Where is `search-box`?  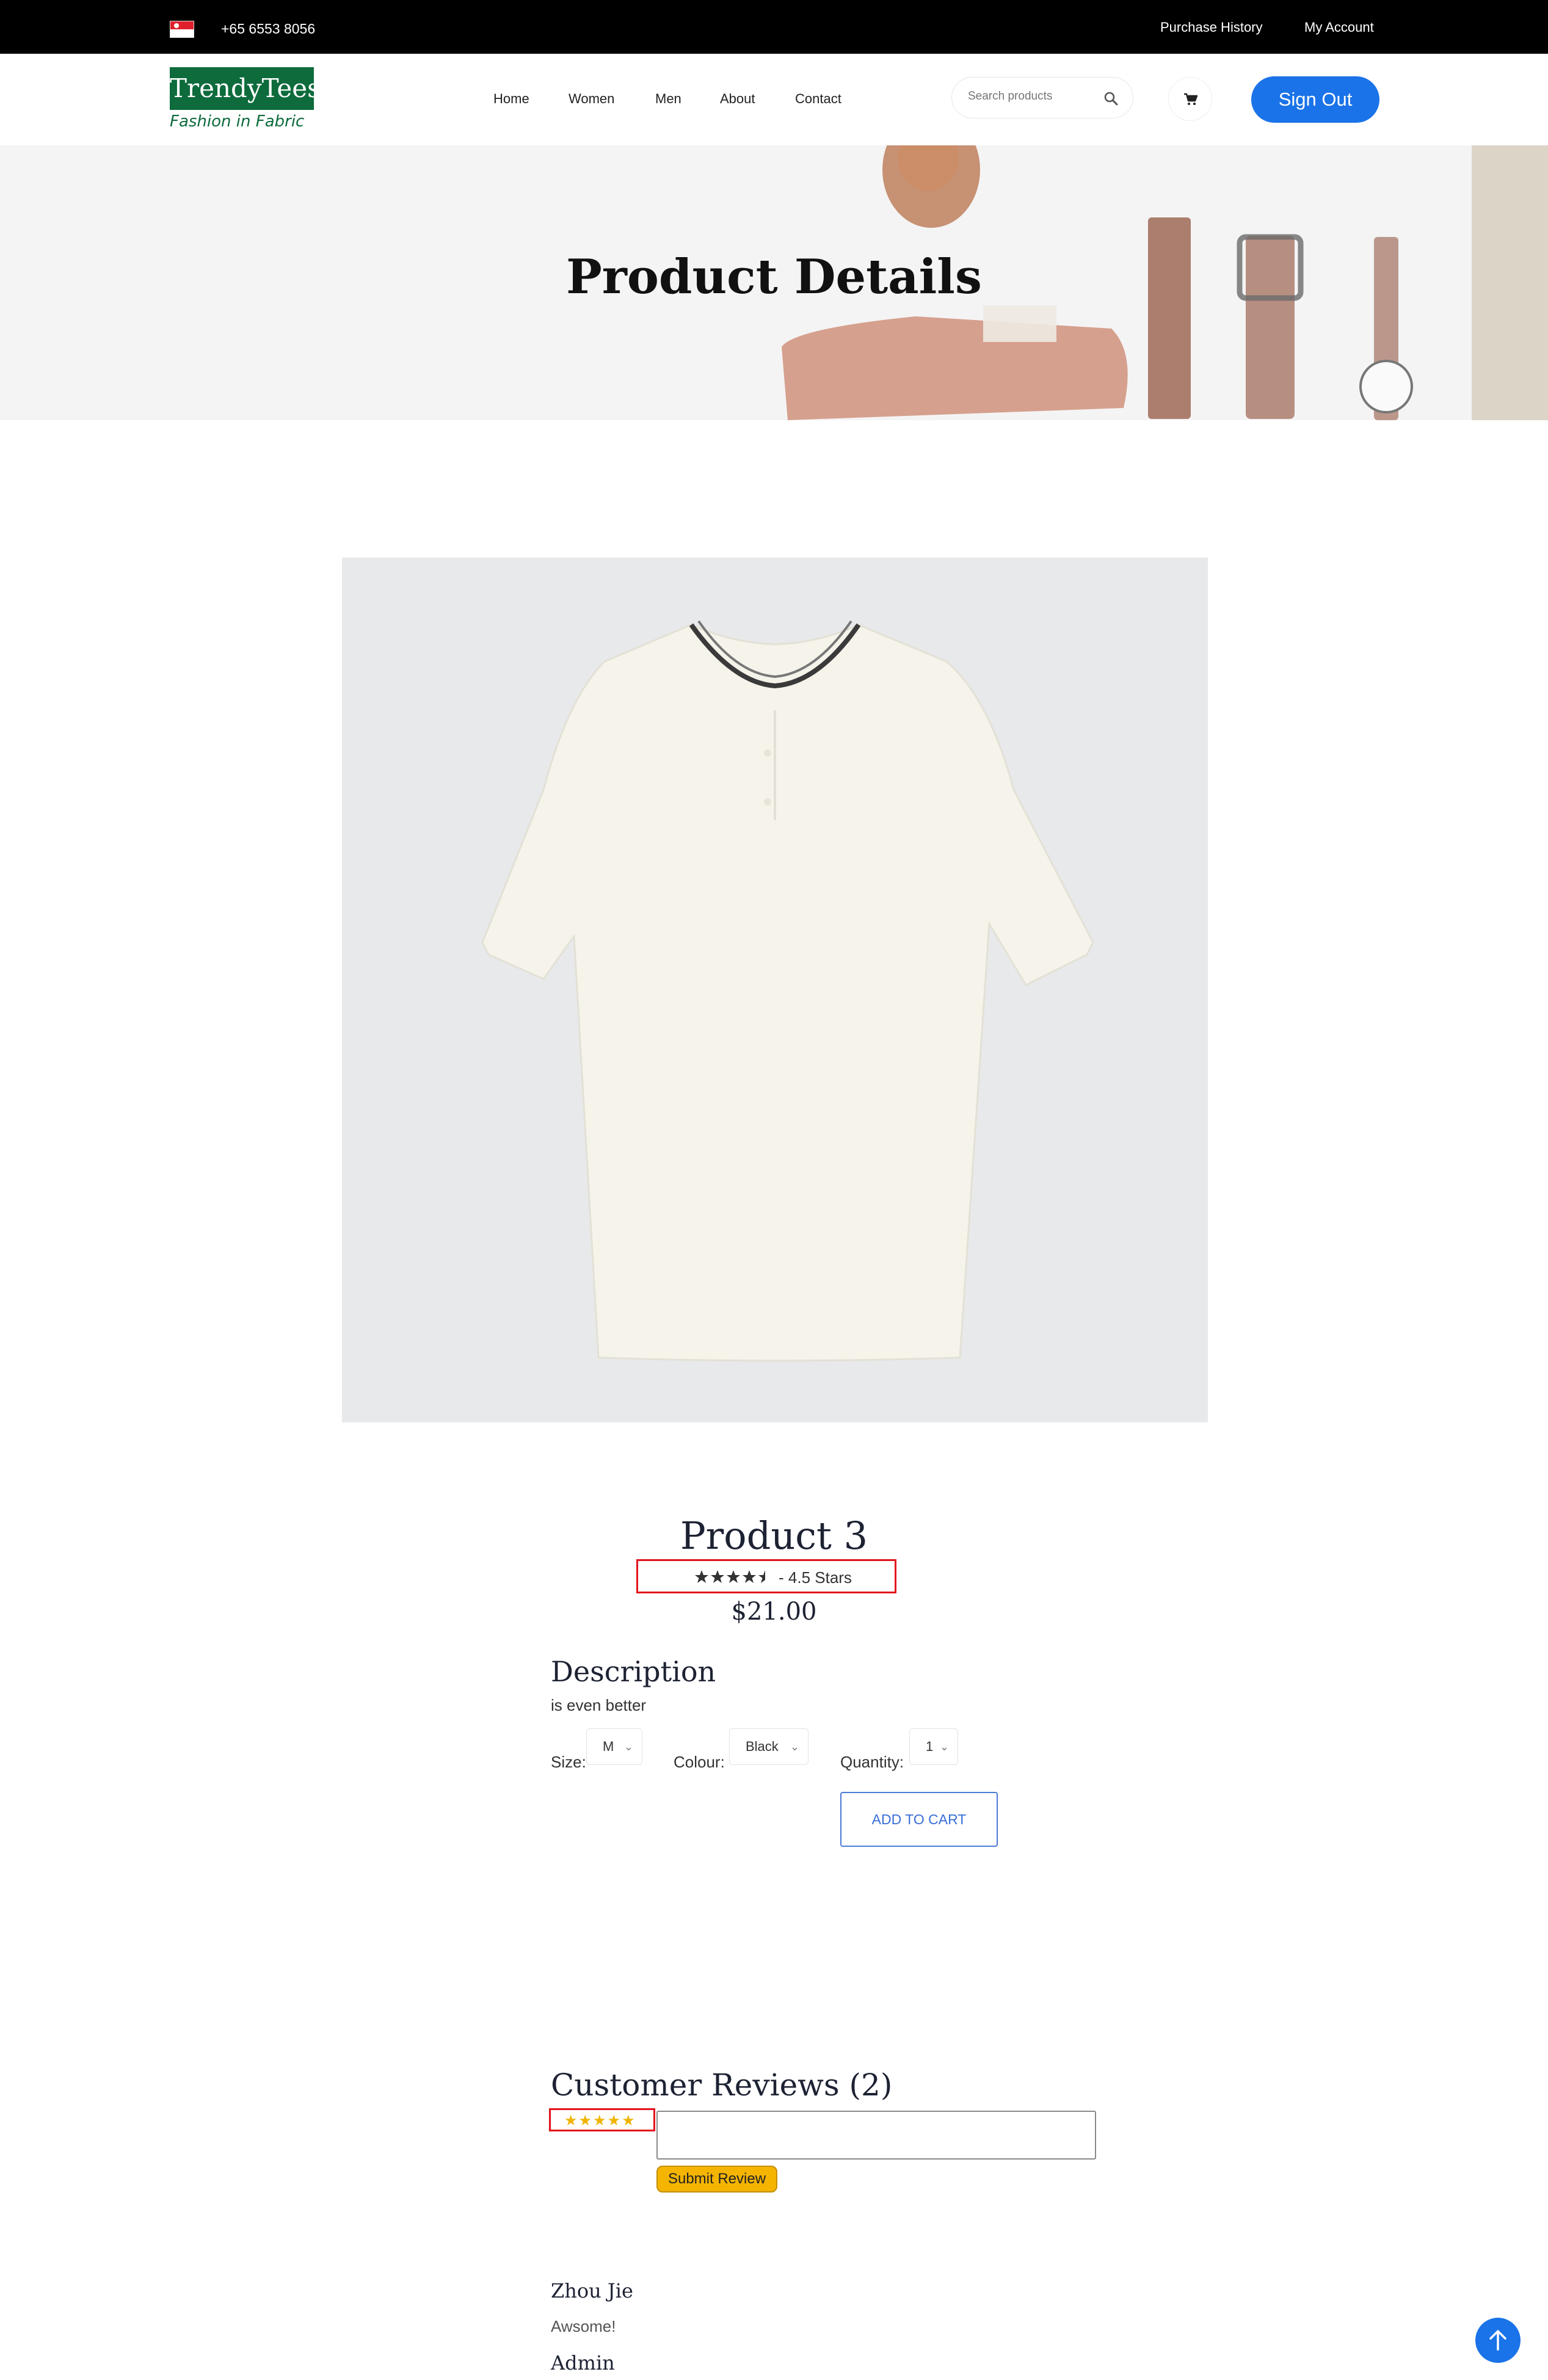 search-box is located at coordinates (1042, 97).